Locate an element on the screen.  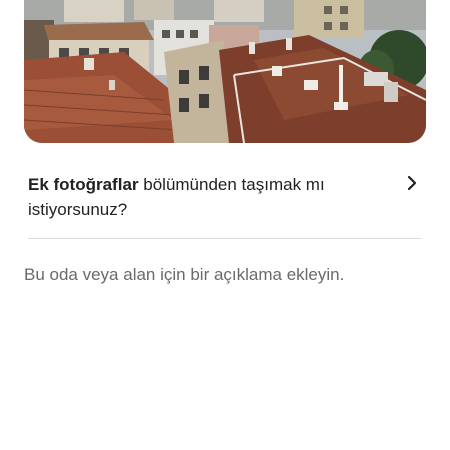
move-prompt-bold: Ek fotoğraflar is located at coordinates (83, 184).